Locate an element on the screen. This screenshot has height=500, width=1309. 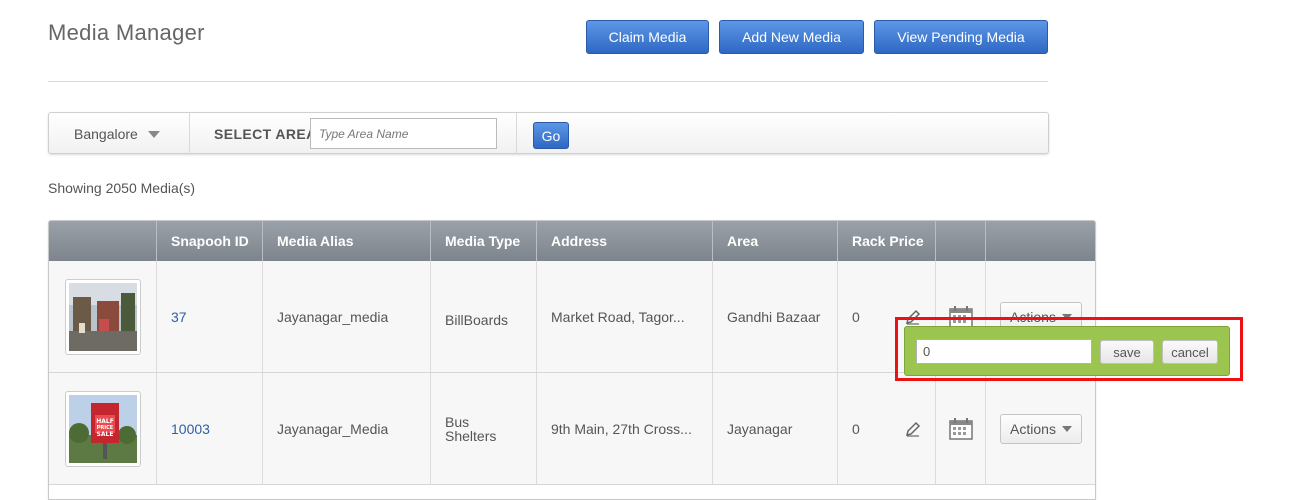
column-header-calendar is located at coordinates (961, 241).